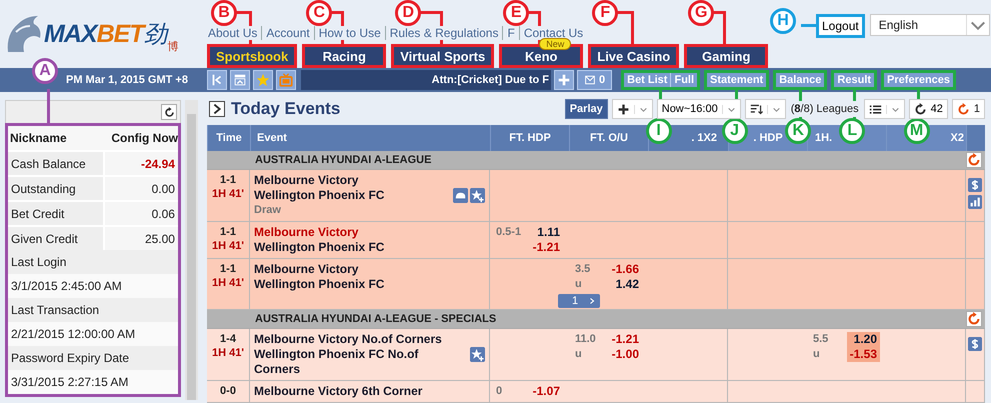 The height and width of the screenshot is (403, 991). Describe the element at coordinates (442, 56) in the screenshot. I see `nav-tab: Virtual Sports` at that location.